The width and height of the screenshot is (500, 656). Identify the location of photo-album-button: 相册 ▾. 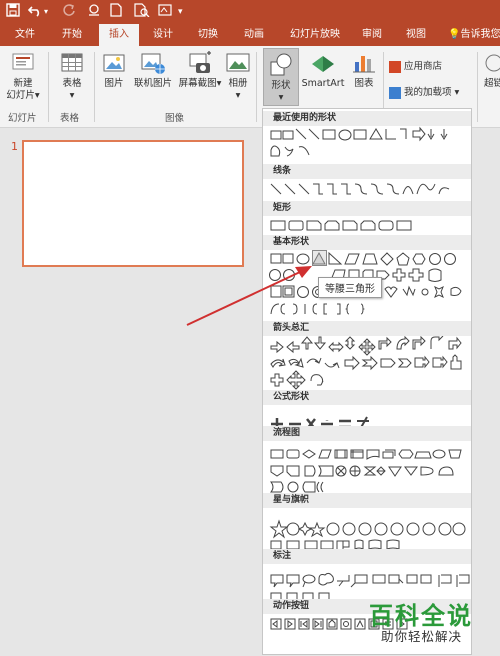
(238, 76).